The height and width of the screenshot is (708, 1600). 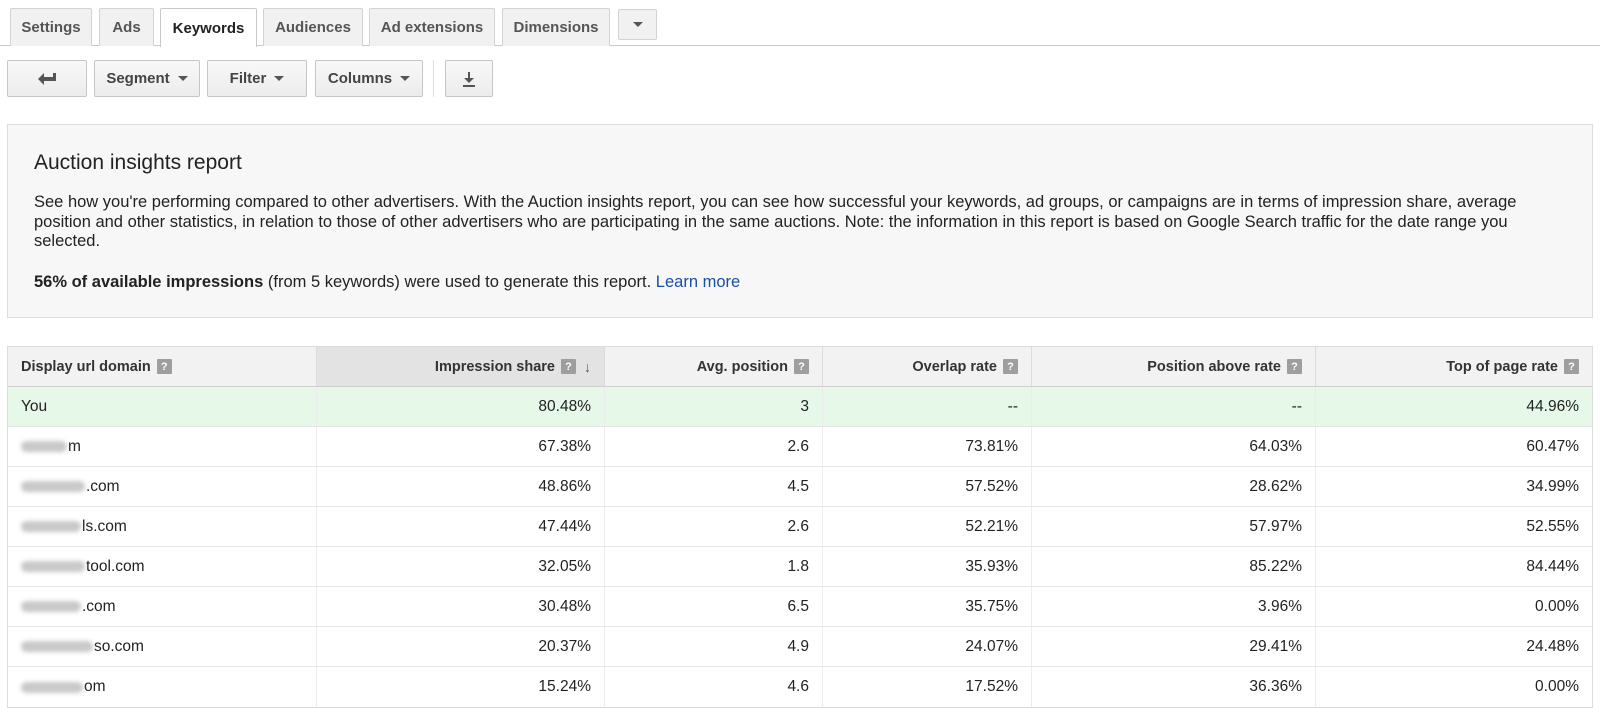 What do you see at coordinates (126, 27) in the screenshot?
I see `tab-ads: Ads` at bounding box center [126, 27].